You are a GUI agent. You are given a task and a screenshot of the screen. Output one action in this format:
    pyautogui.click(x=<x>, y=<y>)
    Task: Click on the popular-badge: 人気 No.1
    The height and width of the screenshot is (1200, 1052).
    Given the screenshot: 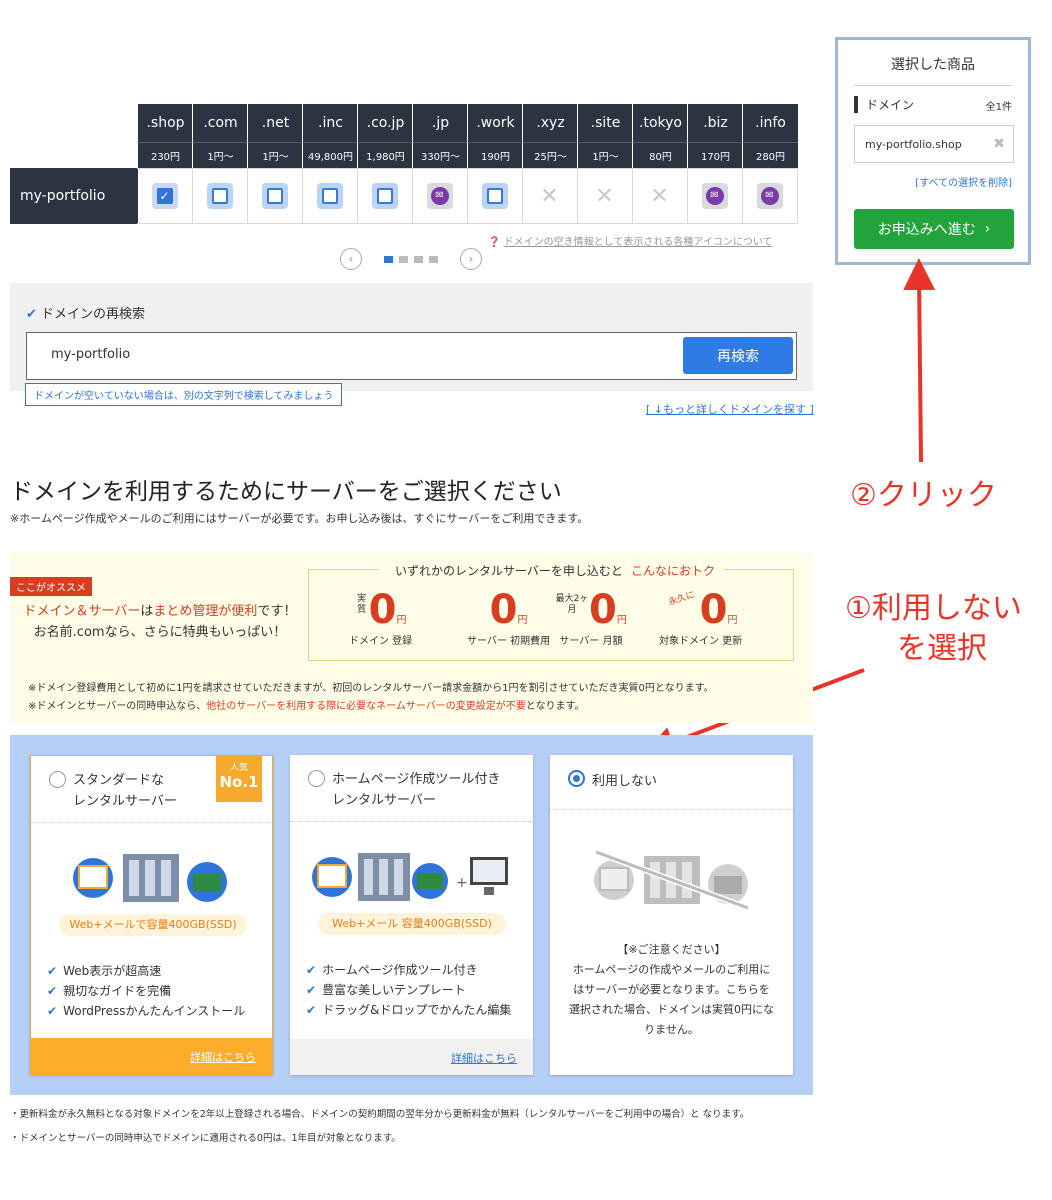 What is the action you would take?
    pyautogui.click(x=239, y=779)
    